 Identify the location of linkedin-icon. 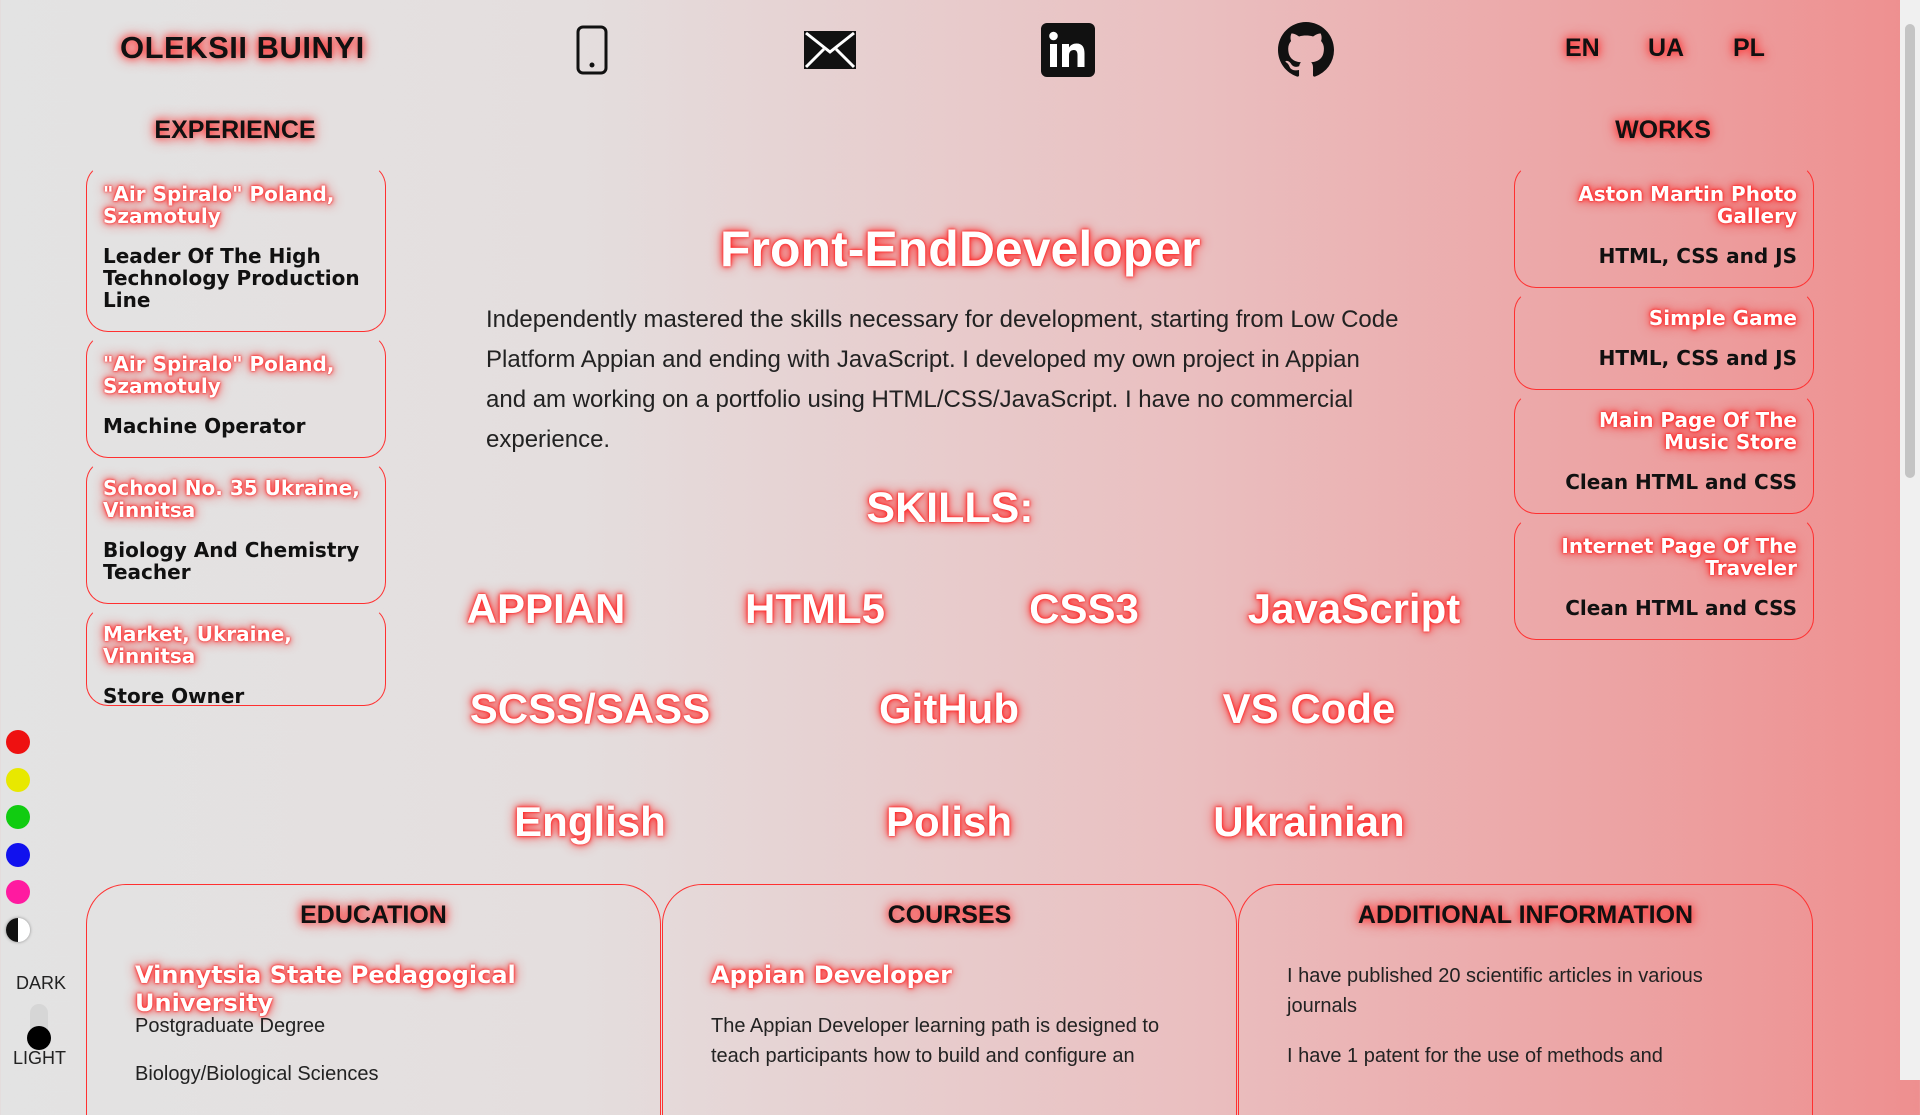
(1068, 50).